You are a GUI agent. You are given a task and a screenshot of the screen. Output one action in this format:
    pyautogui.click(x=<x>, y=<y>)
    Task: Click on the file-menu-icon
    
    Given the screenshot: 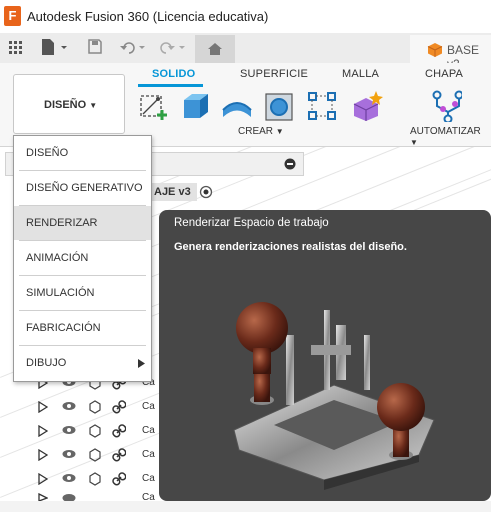 What is the action you would take?
    pyautogui.click(x=56, y=49)
    